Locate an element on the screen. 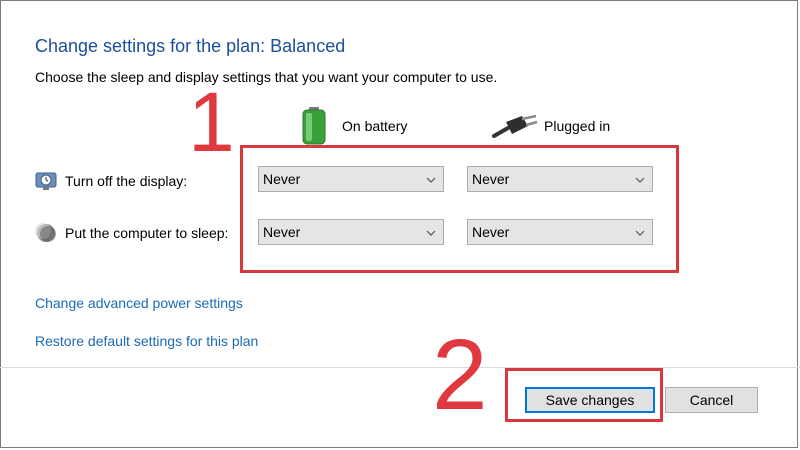 This screenshot has height=450, width=800. column-header-battery: On battery is located at coordinates (365, 126).